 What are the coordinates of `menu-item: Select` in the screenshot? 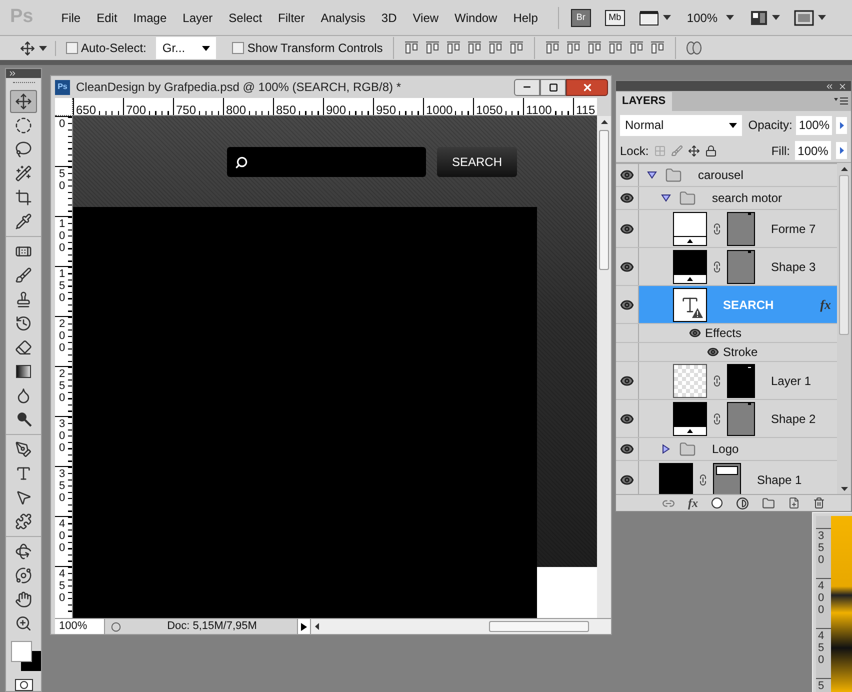 It's located at (245, 17).